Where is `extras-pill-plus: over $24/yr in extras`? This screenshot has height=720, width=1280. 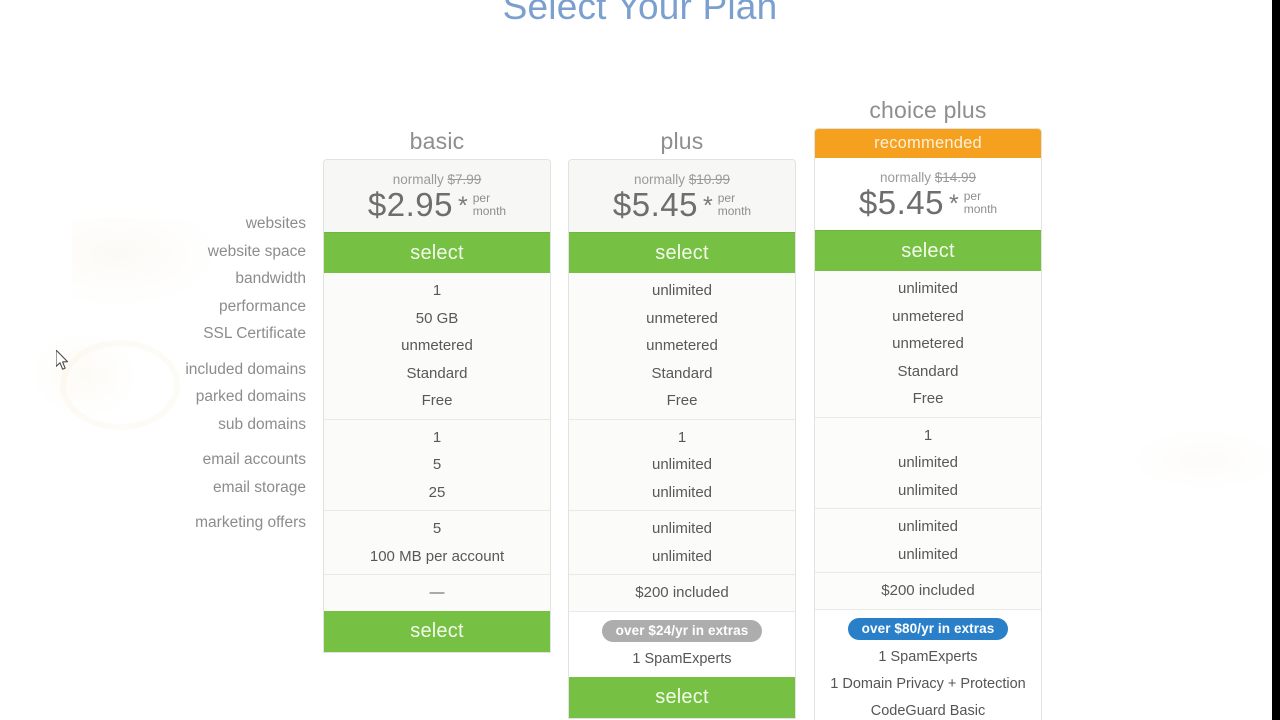
extras-pill-plus: over $24/yr in extras is located at coordinates (682, 630).